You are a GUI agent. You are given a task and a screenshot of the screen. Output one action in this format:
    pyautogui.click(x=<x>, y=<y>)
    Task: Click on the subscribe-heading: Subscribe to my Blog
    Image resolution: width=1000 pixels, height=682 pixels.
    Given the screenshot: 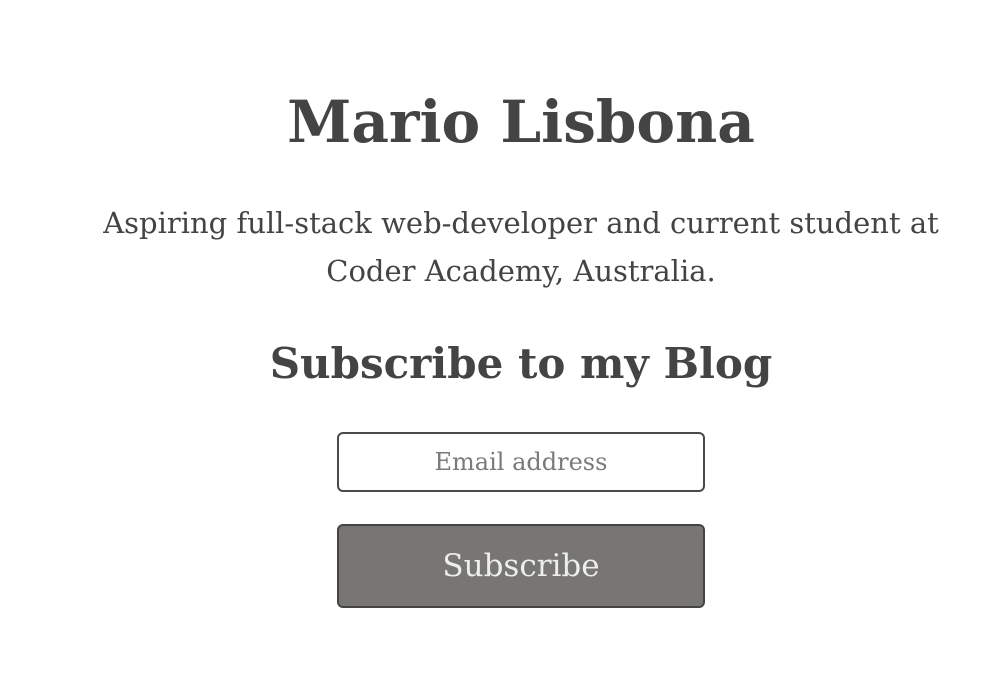 What is the action you would take?
    pyautogui.click(x=521, y=363)
    